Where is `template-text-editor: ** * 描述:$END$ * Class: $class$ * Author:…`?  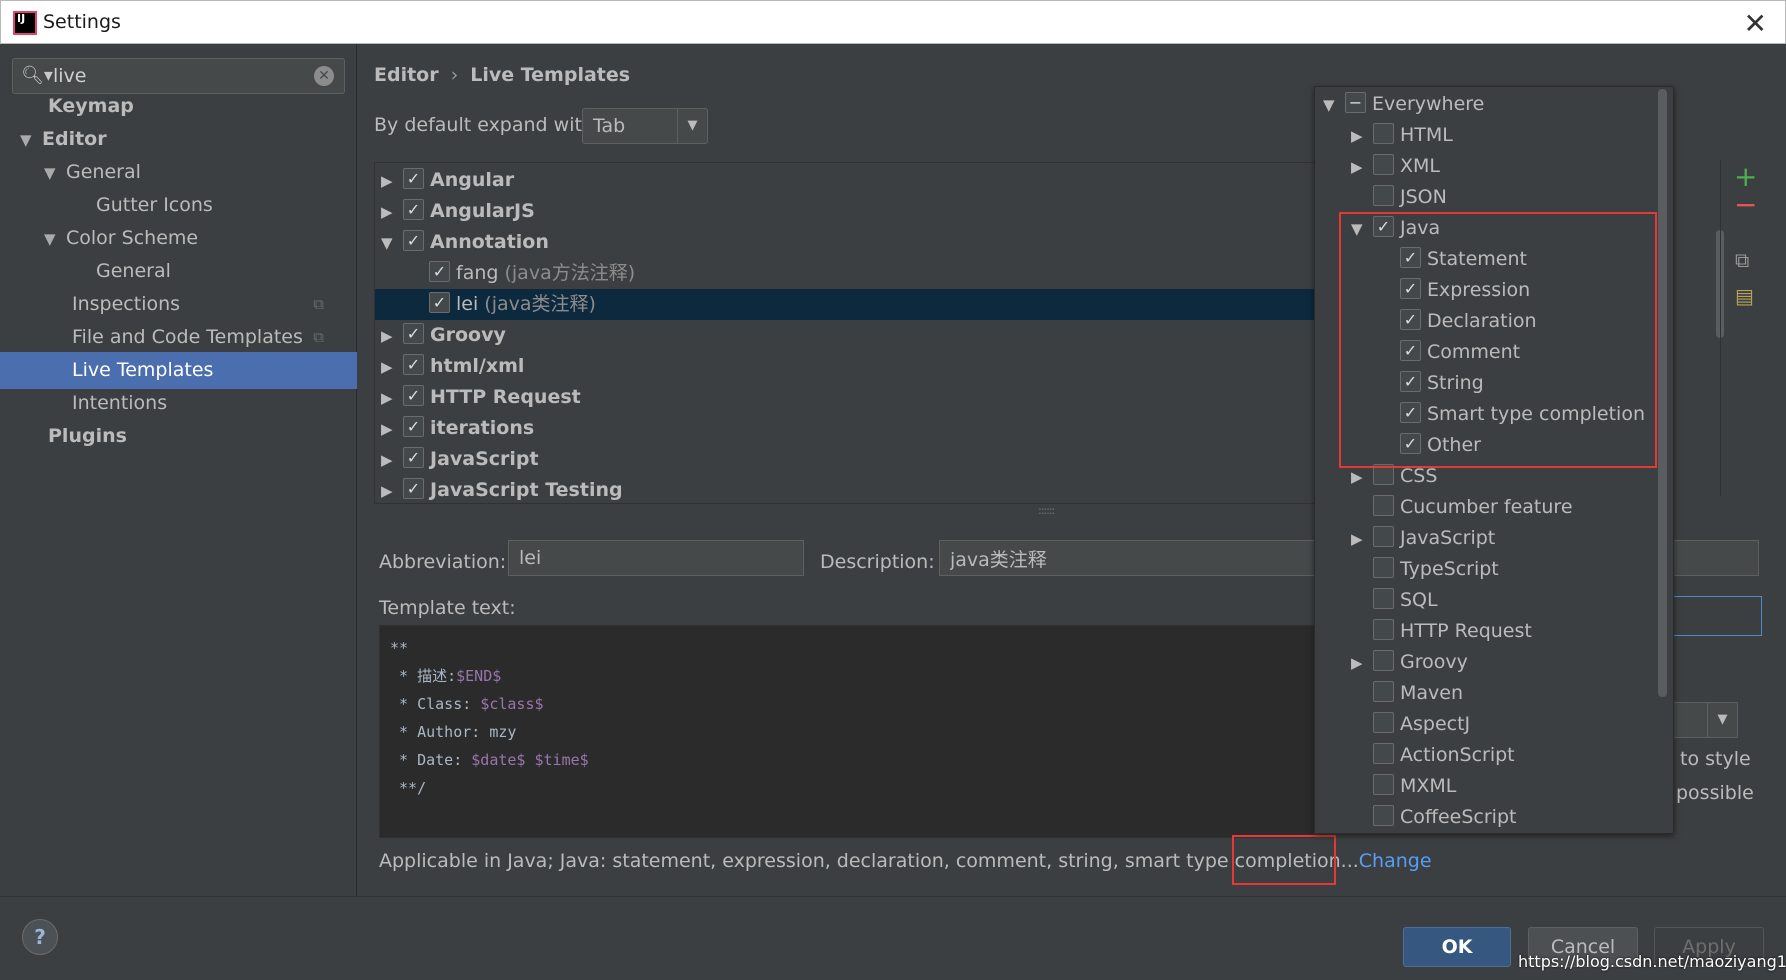
template-text-editor: ** * 描述:$END$ * Class: $class$ * Author:… is located at coordinates (846, 731).